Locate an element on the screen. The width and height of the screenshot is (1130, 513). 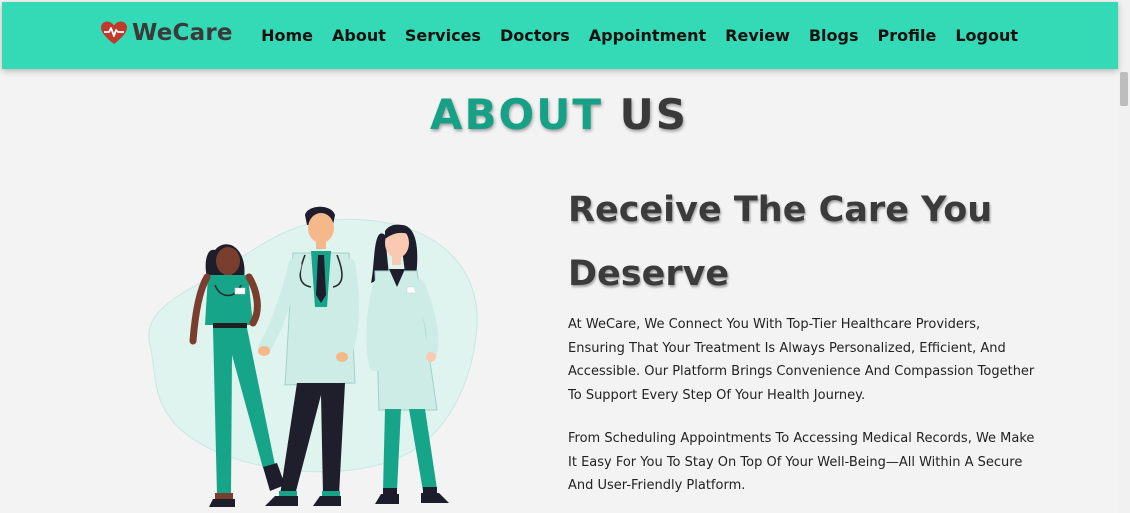
heart-pulse-icon is located at coordinates (114, 32).